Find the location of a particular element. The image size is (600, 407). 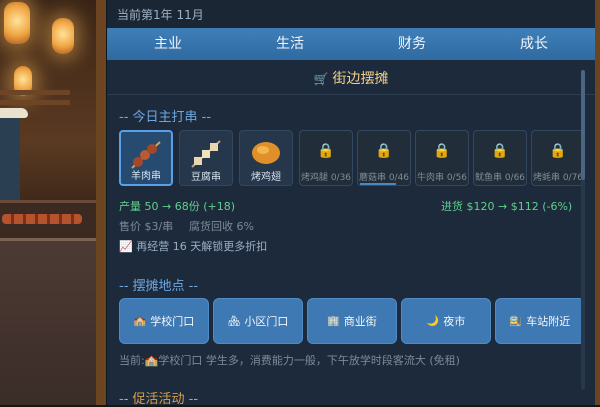

moon-icon: 🌙 is located at coordinates (433, 321).